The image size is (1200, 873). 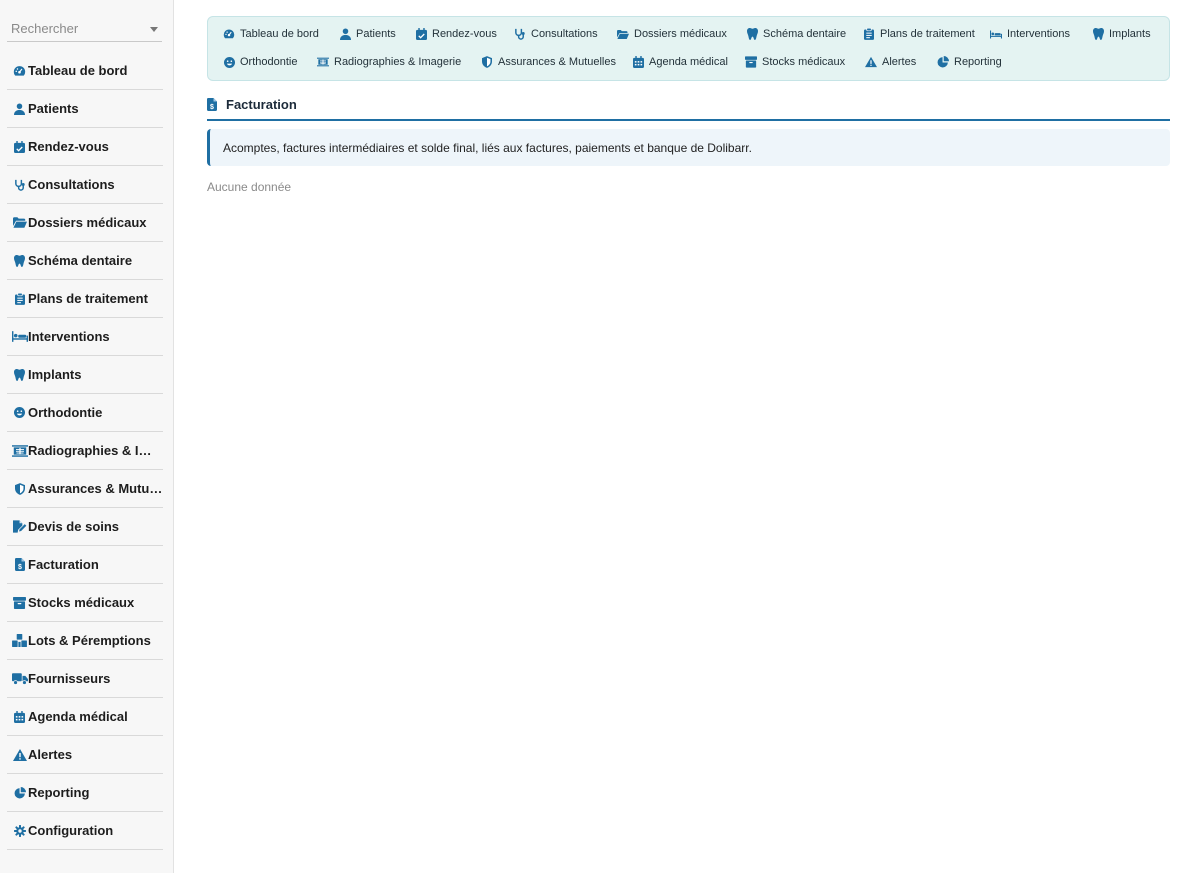 What do you see at coordinates (85, 755) in the screenshot?
I see `sidebar-item-alertes: Alertes` at bounding box center [85, 755].